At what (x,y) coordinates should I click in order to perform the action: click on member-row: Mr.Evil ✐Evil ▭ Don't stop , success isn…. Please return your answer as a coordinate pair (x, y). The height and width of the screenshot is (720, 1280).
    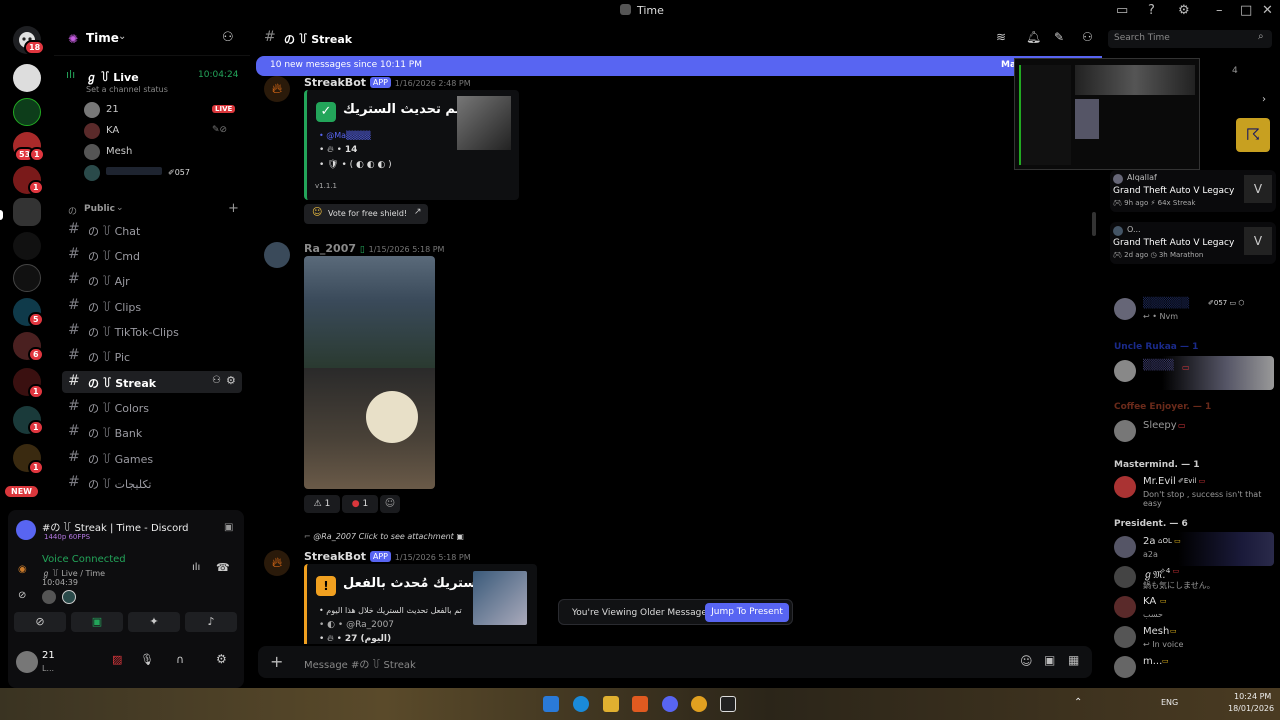
    Looking at the image, I should click on (1194, 490).